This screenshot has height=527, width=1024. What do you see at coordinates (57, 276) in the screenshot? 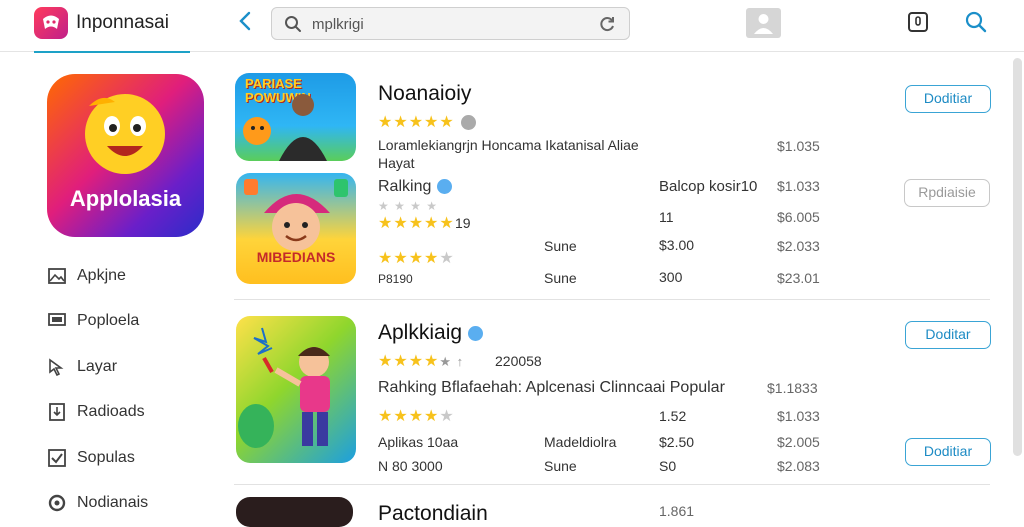
I see `image-icon` at bounding box center [57, 276].